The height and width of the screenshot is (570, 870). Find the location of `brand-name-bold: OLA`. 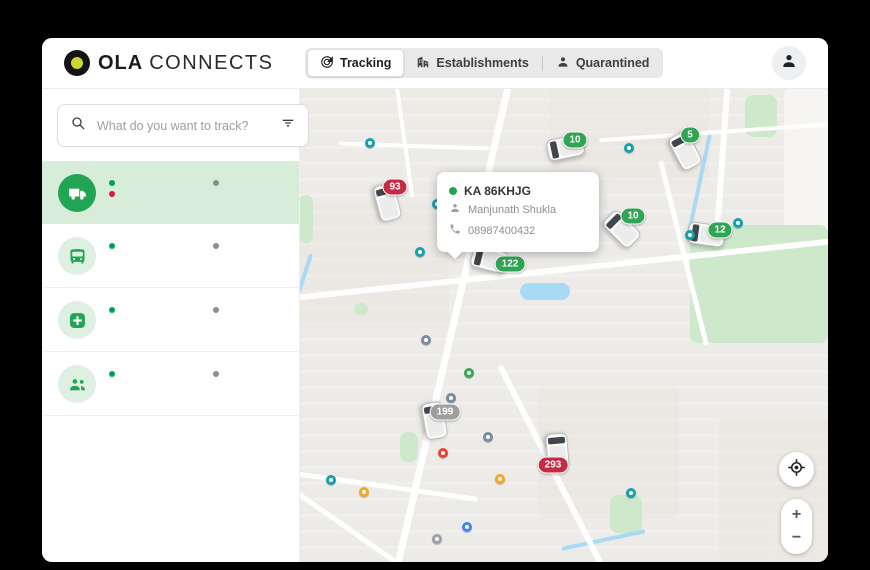

brand-name-bold: OLA is located at coordinates (121, 62).